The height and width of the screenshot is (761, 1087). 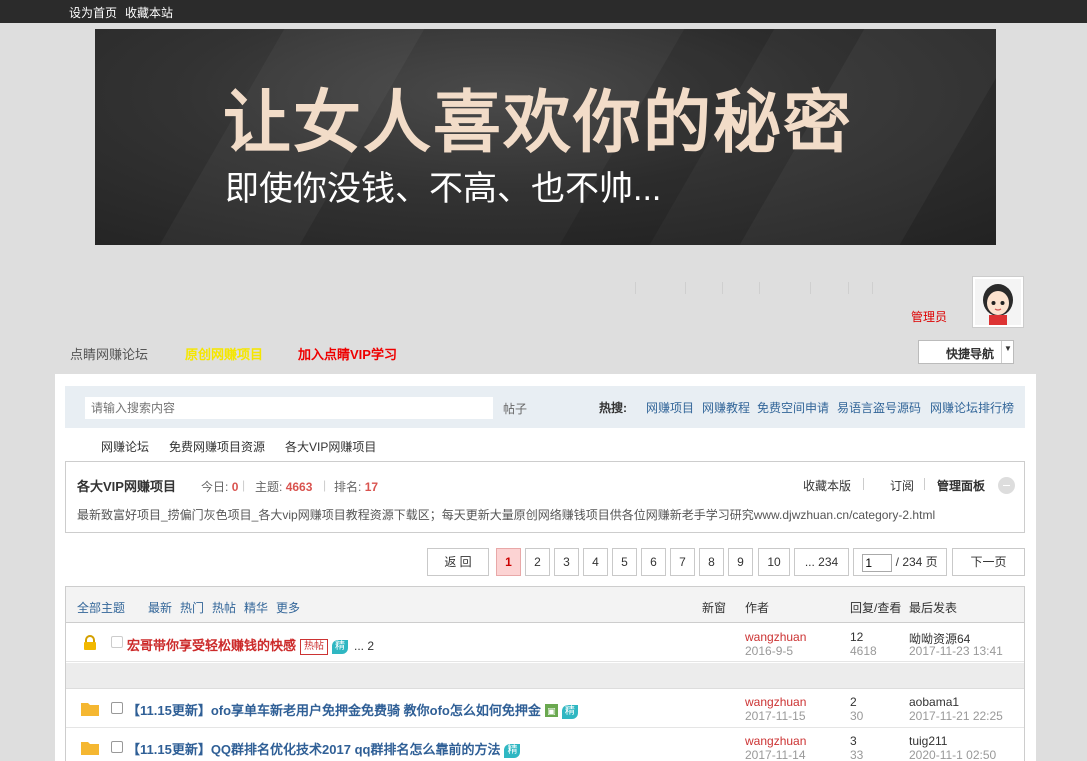 I want to click on thread-title: 【11.15更新】QQ群排名优化技术2017 qq群排名怎么靠前的方法精, so click(x=324, y=748).